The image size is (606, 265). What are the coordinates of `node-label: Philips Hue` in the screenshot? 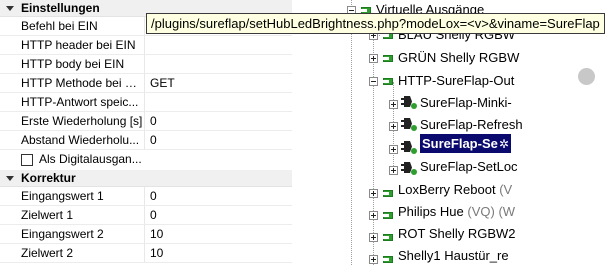 It's located at (431, 211).